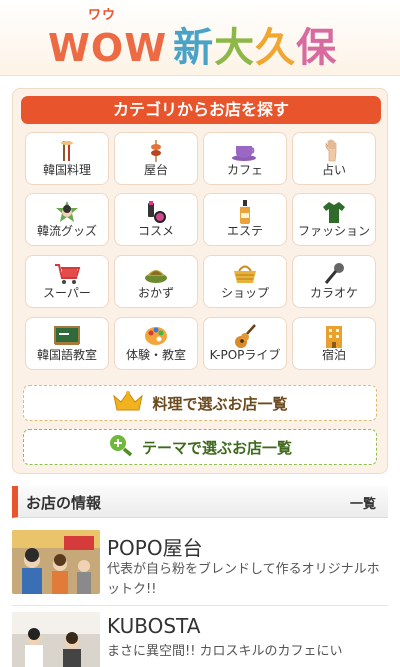 Image resolution: width=400 pixels, height=667 pixels. What do you see at coordinates (67, 274) in the screenshot?
I see `shopping-cart-icon` at bounding box center [67, 274].